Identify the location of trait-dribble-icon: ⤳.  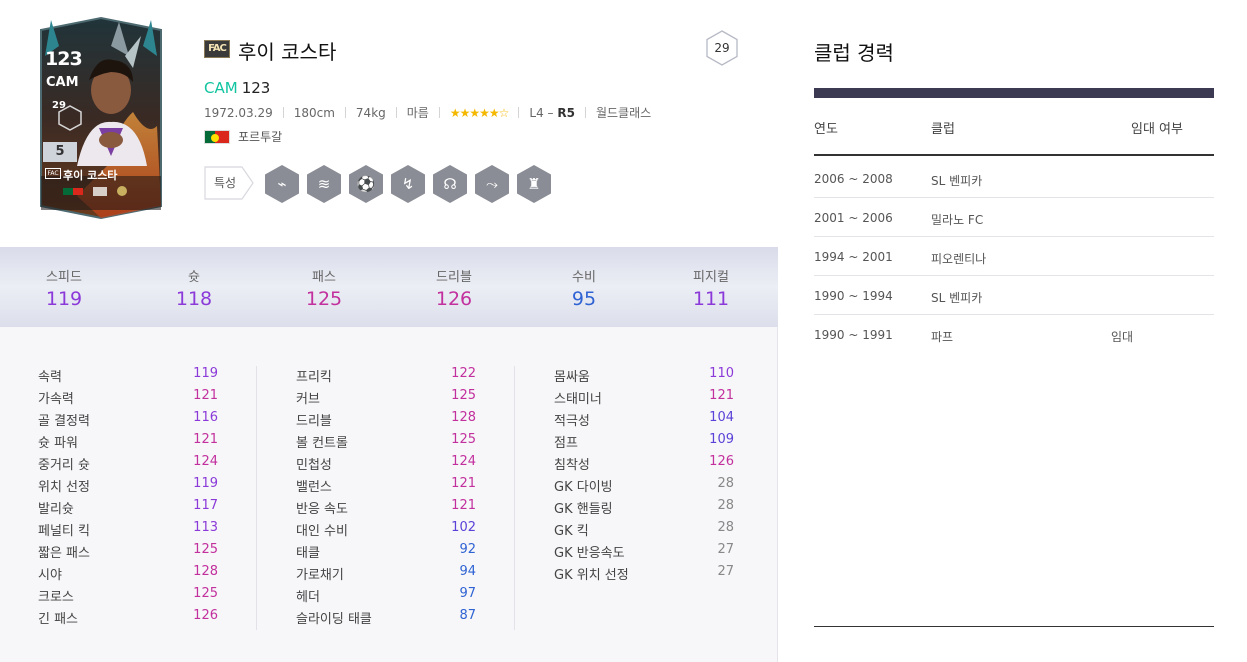
(492, 184).